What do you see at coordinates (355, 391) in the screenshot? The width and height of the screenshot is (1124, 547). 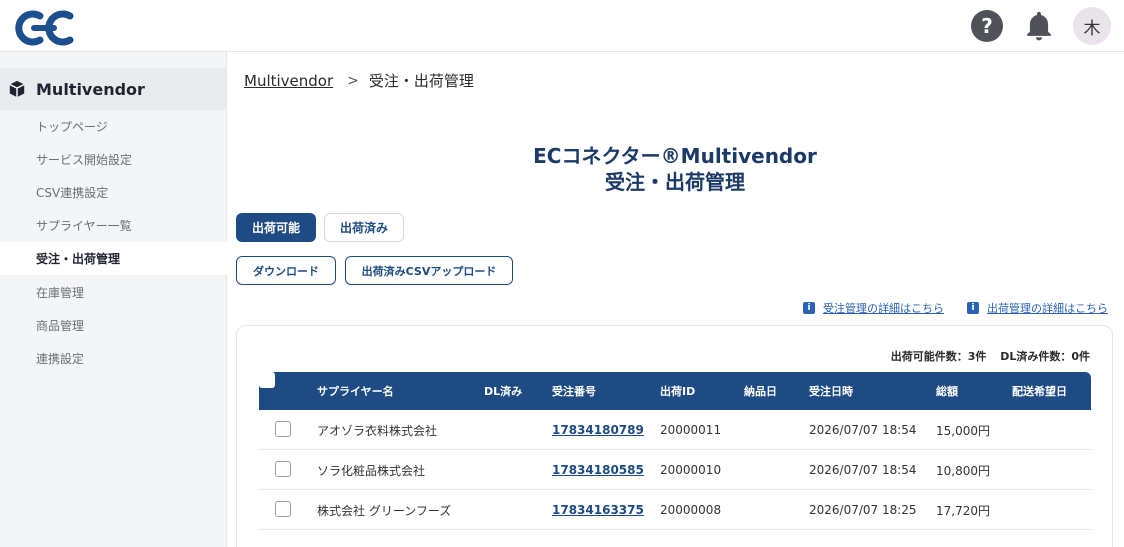 I see `col-supplier: サプライヤー名` at bounding box center [355, 391].